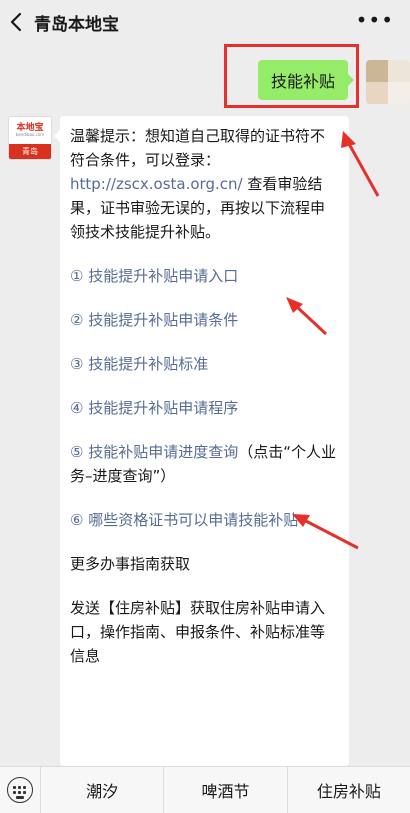 This screenshot has height=813, width=410. What do you see at coordinates (204, 320) in the screenshot?
I see `menu-item-conditions: ② 技能提升补贴申请条件` at bounding box center [204, 320].